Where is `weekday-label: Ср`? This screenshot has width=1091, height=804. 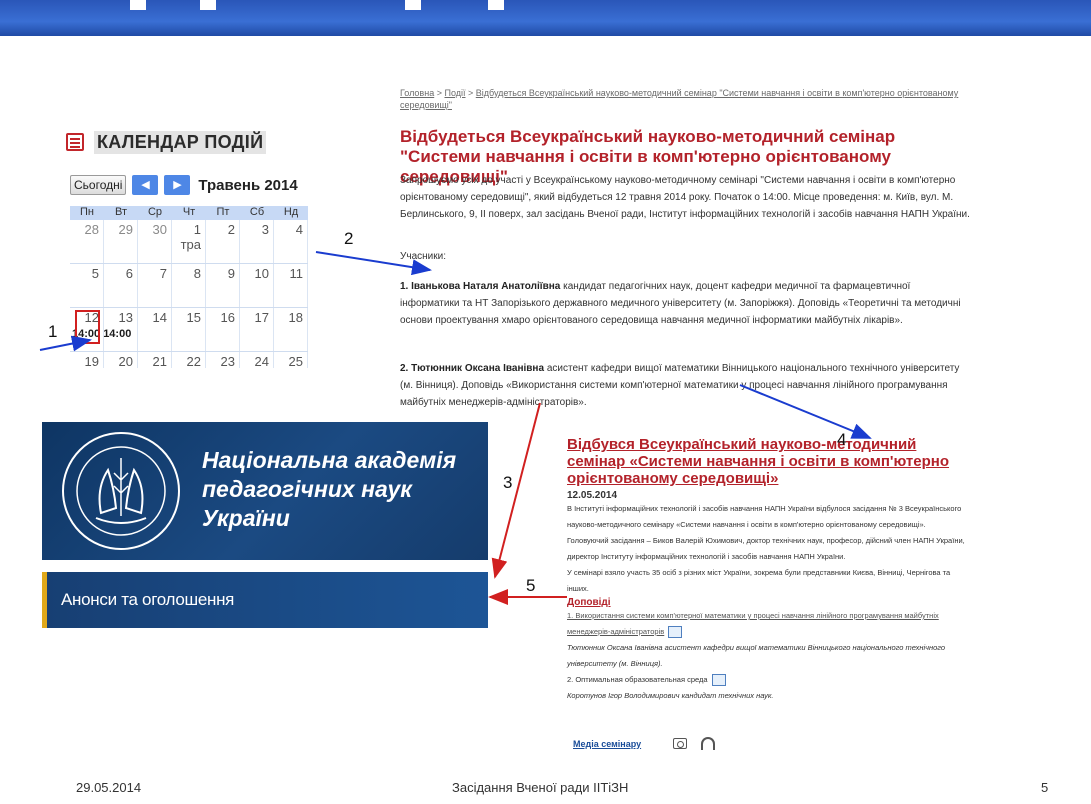
weekday-label: Ср is located at coordinates (155, 212).